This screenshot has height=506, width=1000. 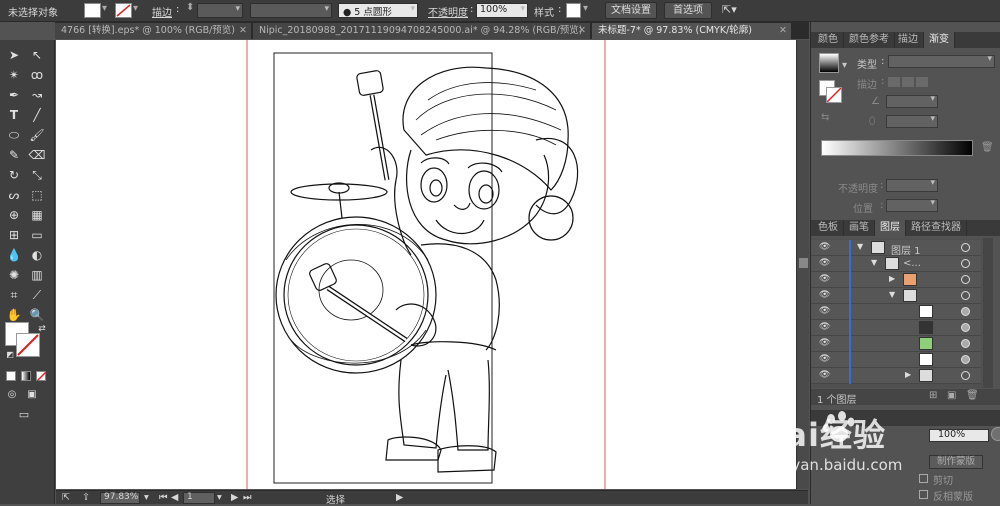 What do you see at coordinates (729, 9) in the screenshot?
I see `arrange-icon: ⇱▾` at bounding box center [729, 9].